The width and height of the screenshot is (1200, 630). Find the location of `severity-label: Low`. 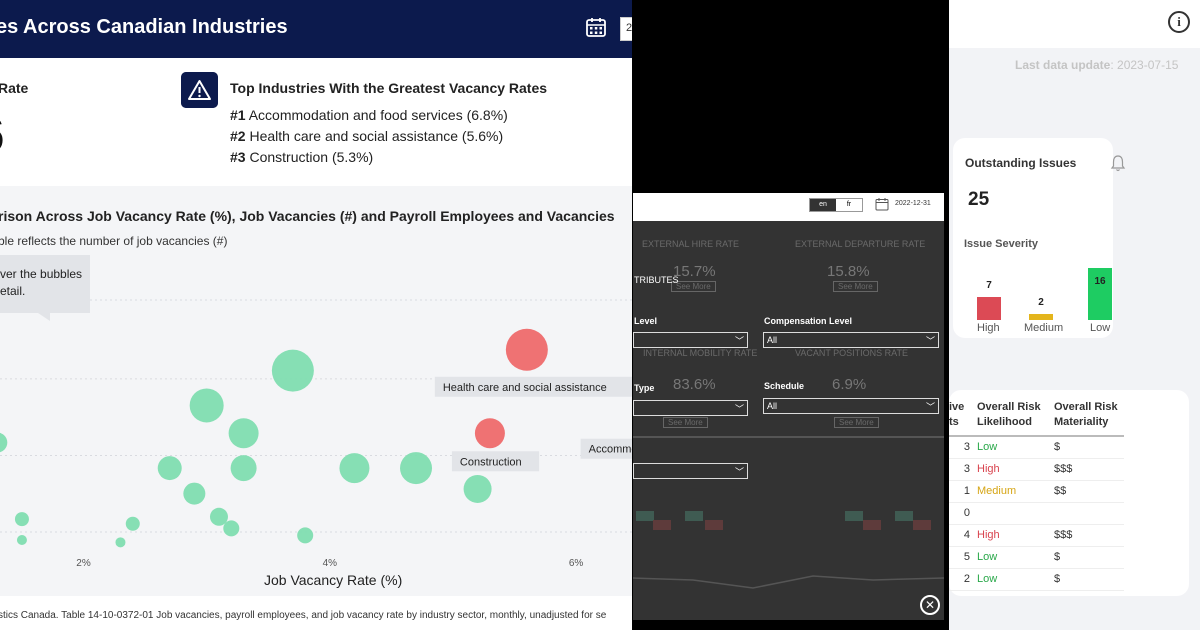

severity-label: Low is located at coordinates (1100, 328).